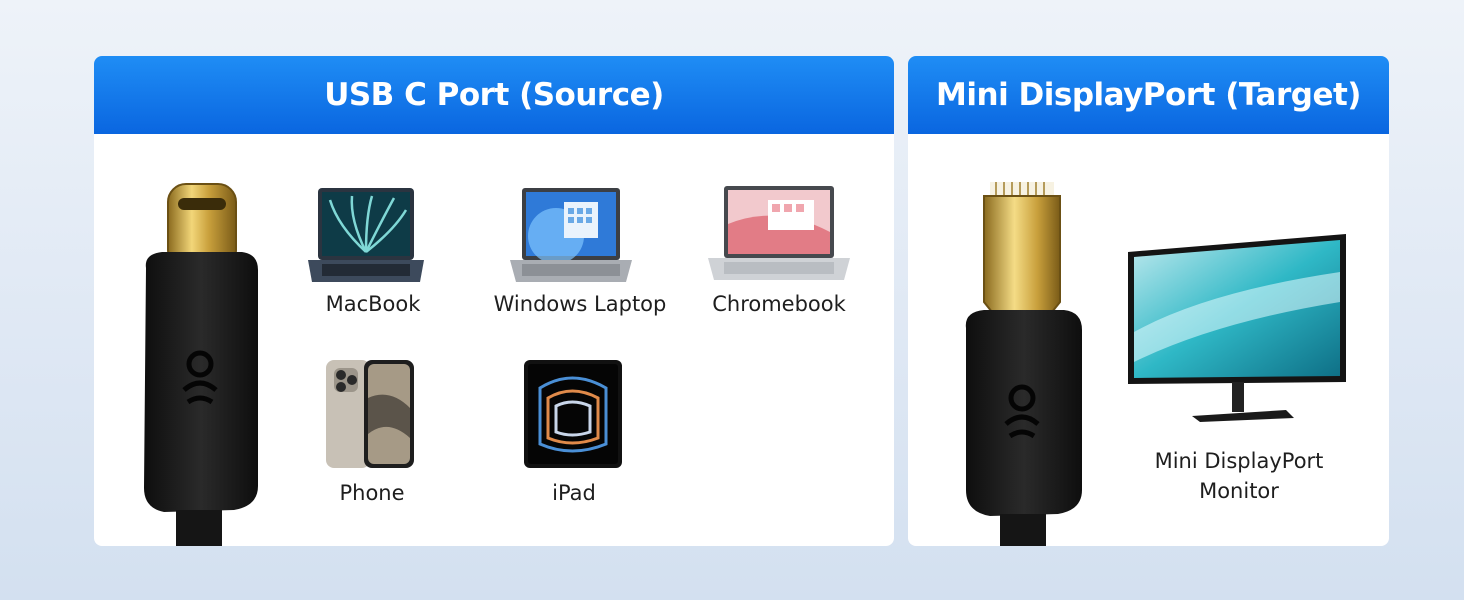 The image size is (1464, 600). I want to click on source-panel-title: USB C Port (Source), so click(494, 95).